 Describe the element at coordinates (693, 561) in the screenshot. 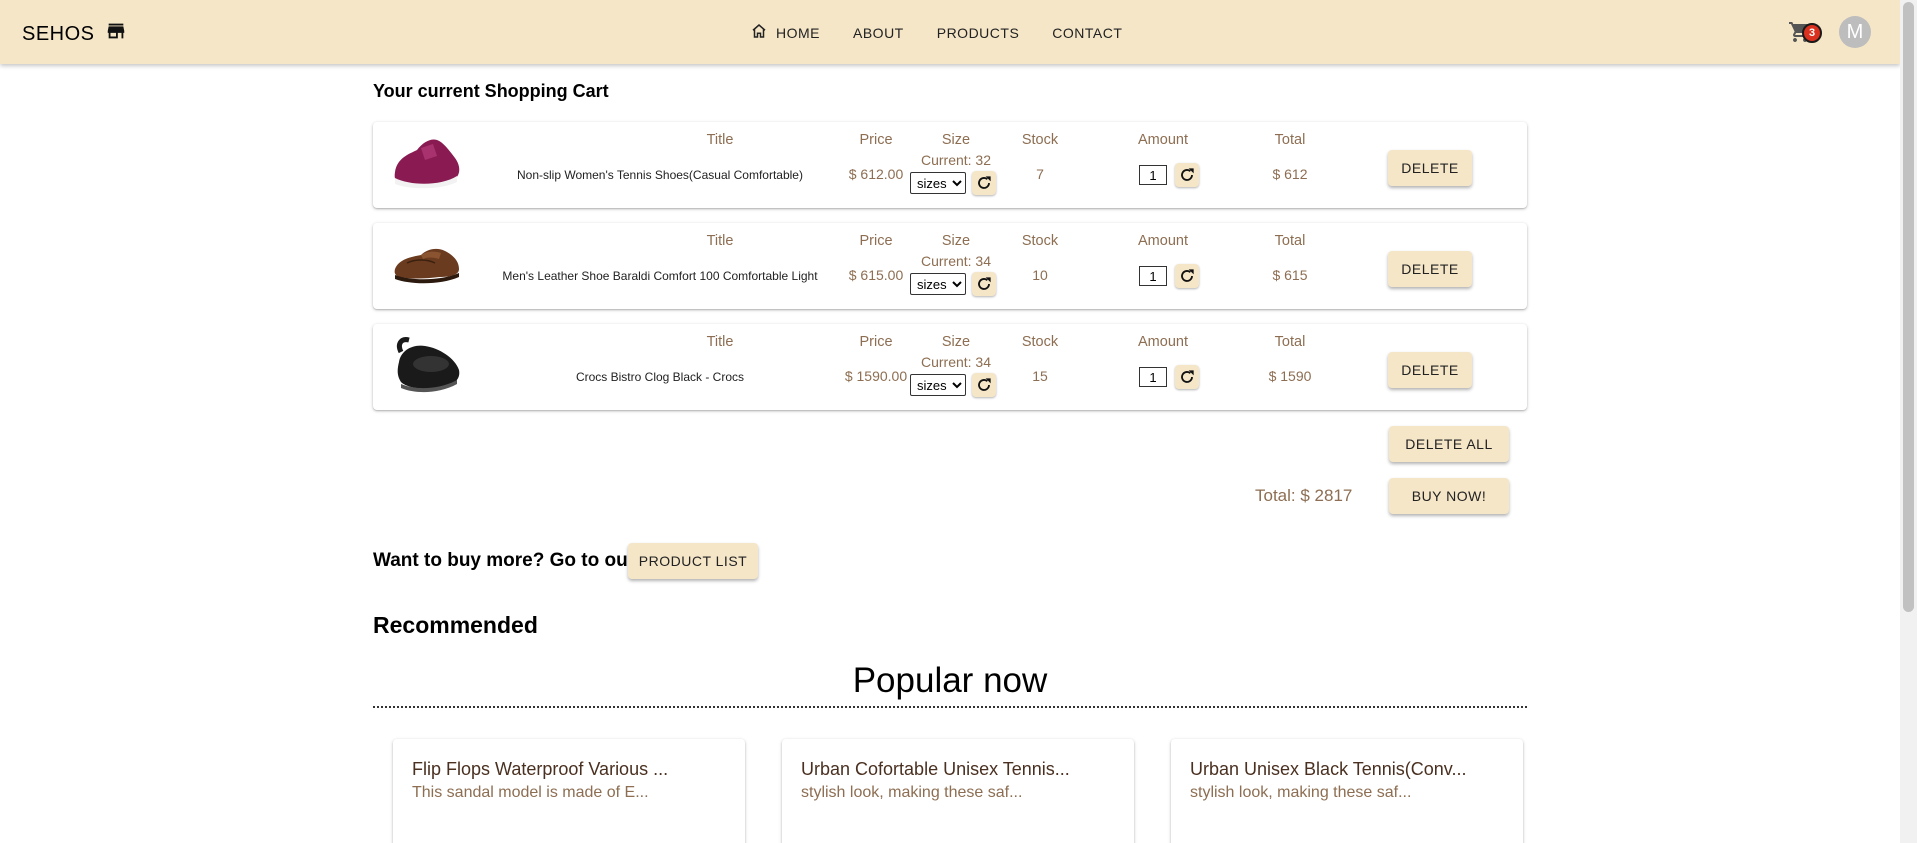

I see `product-list-button: PRODUCT LIST` at that location.